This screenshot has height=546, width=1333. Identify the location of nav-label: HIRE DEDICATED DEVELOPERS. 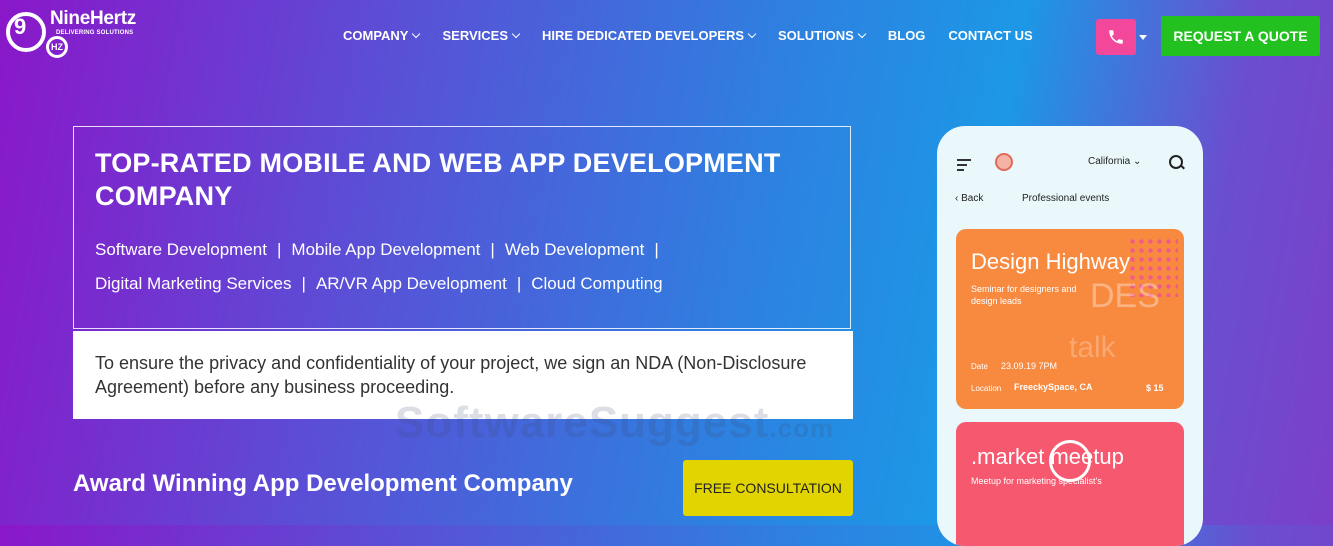
(643, 35).